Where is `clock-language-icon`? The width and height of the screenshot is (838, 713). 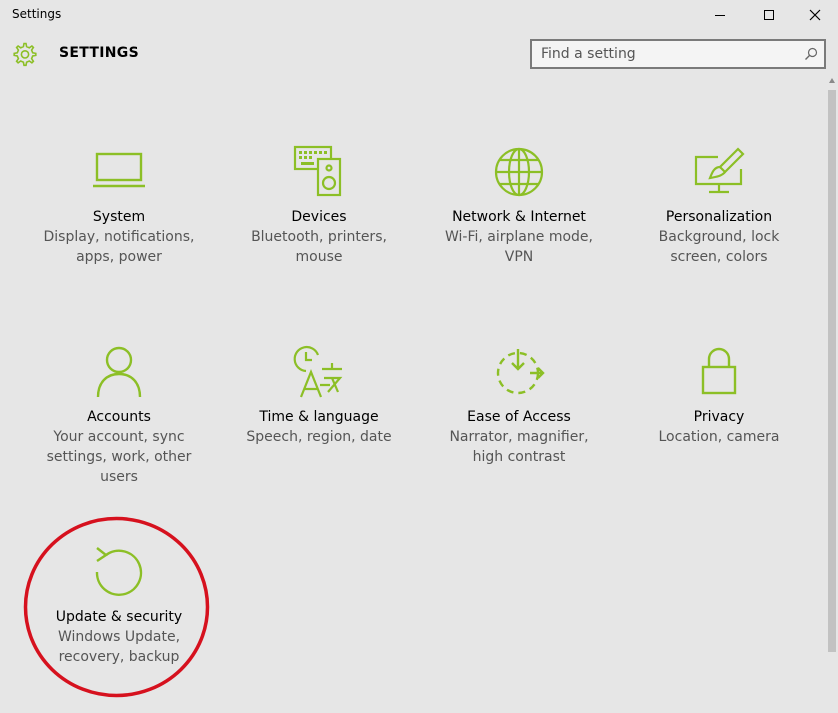 clock-language-icon is located at coordinates (318, 371).